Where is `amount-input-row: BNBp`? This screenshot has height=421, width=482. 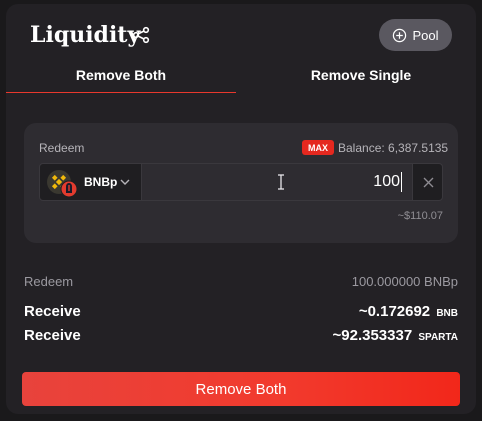
amount-input-row: BNBp is located at coordinates (241, 182).